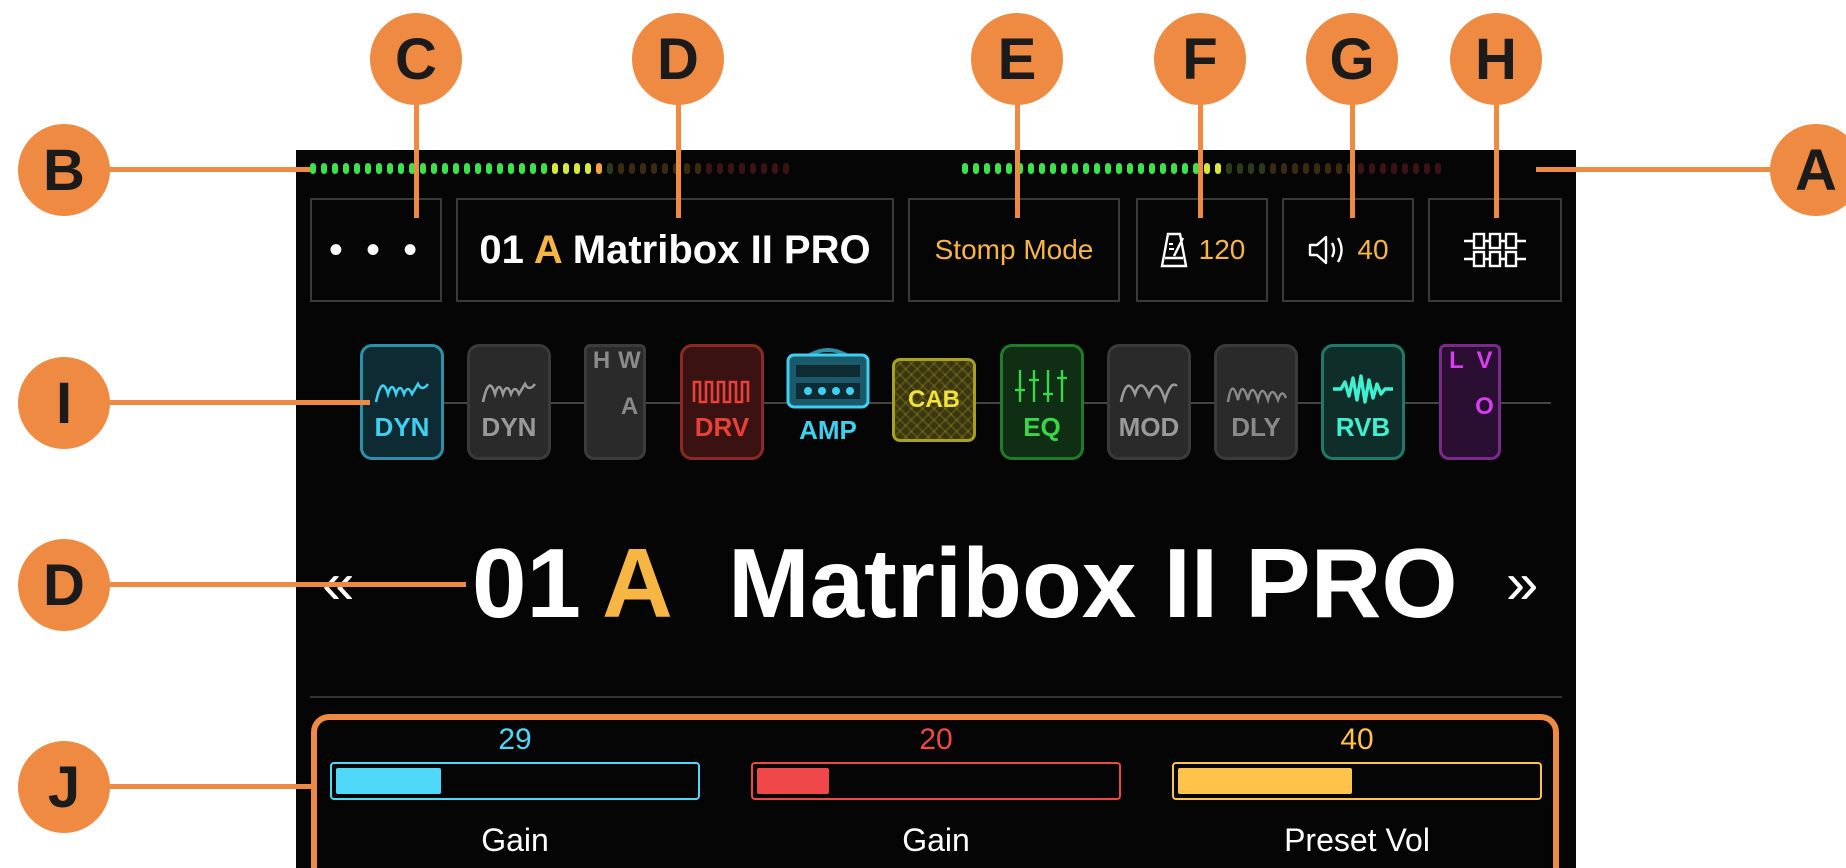  What do you see at coordinates (637, 582) in the screenshot?
I see `big-preset-letter: A` at bounding box center [637, 582].